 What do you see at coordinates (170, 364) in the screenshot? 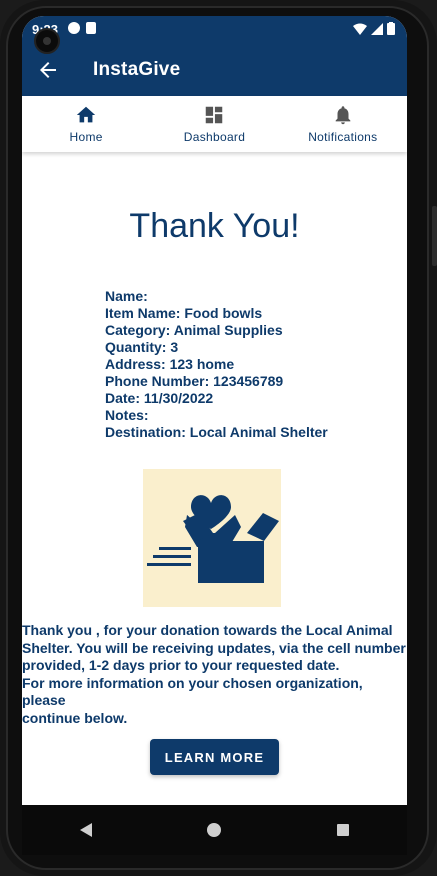
I see `detail-address: Address: 123 home` at bounding box center [170, 364].